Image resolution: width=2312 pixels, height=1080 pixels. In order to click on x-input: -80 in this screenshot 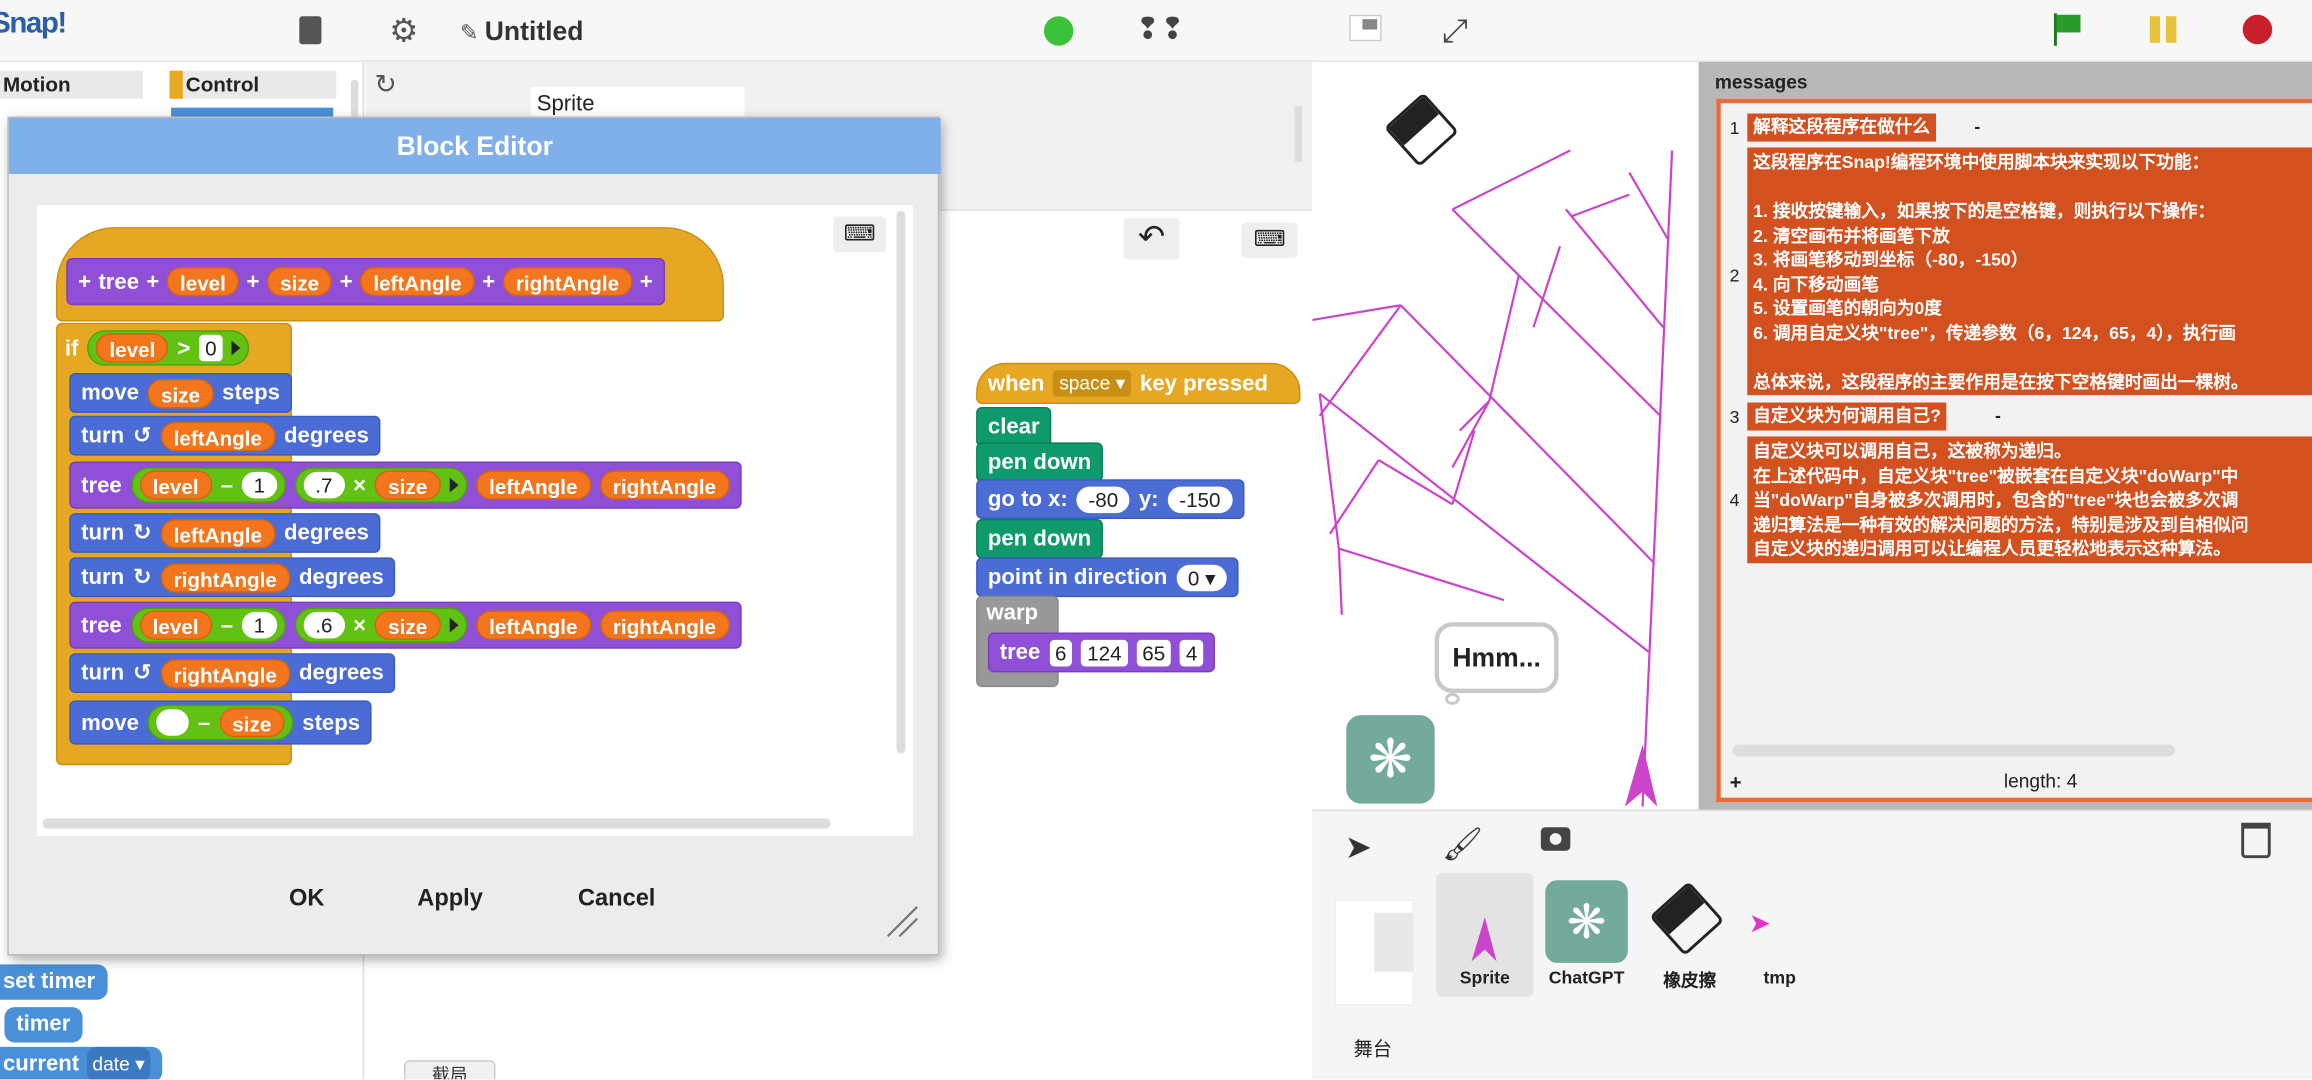, I will do `click(1103, 499)`.